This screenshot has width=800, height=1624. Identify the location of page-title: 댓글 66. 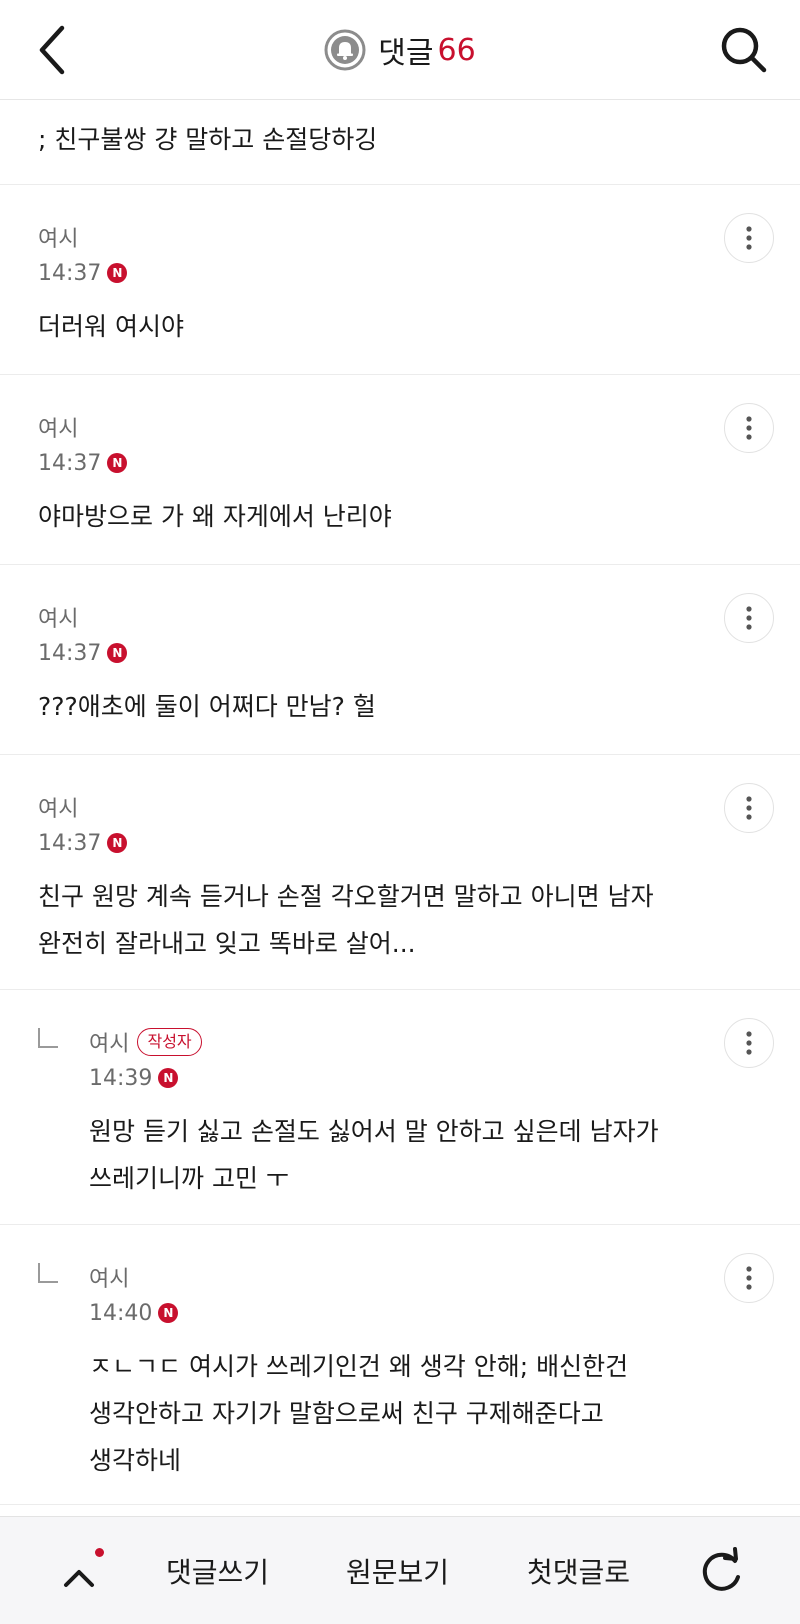
(400, 50).